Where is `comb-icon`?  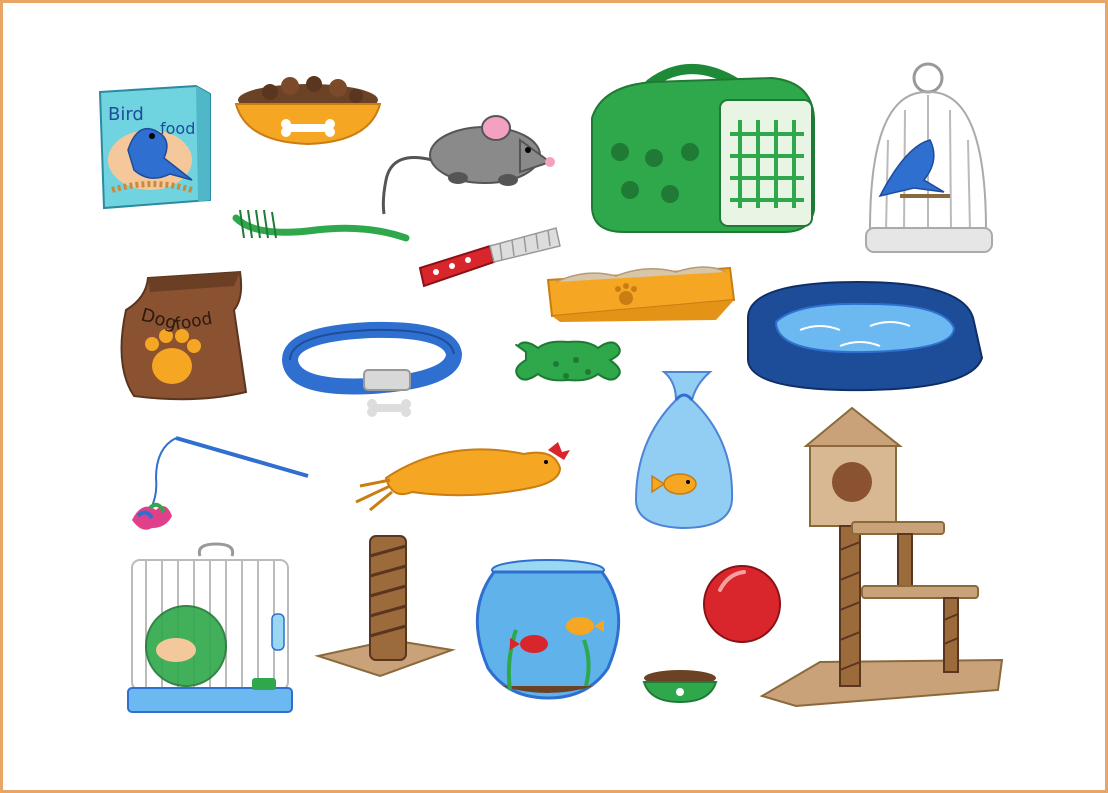 comb-icon is located at coordinates (489, 257).